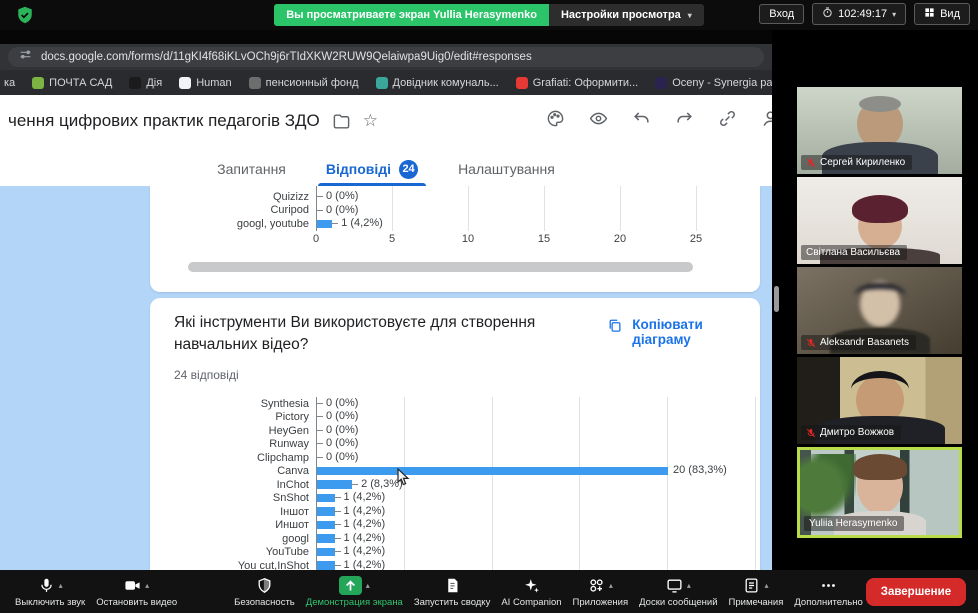 The height and width of the screenshot is (613, 978). What do you see at coordinates (264, 592) in the screenshot?
I see `toolbar-security-button: ▴ Безопасность` at bounding box center [264, 592].